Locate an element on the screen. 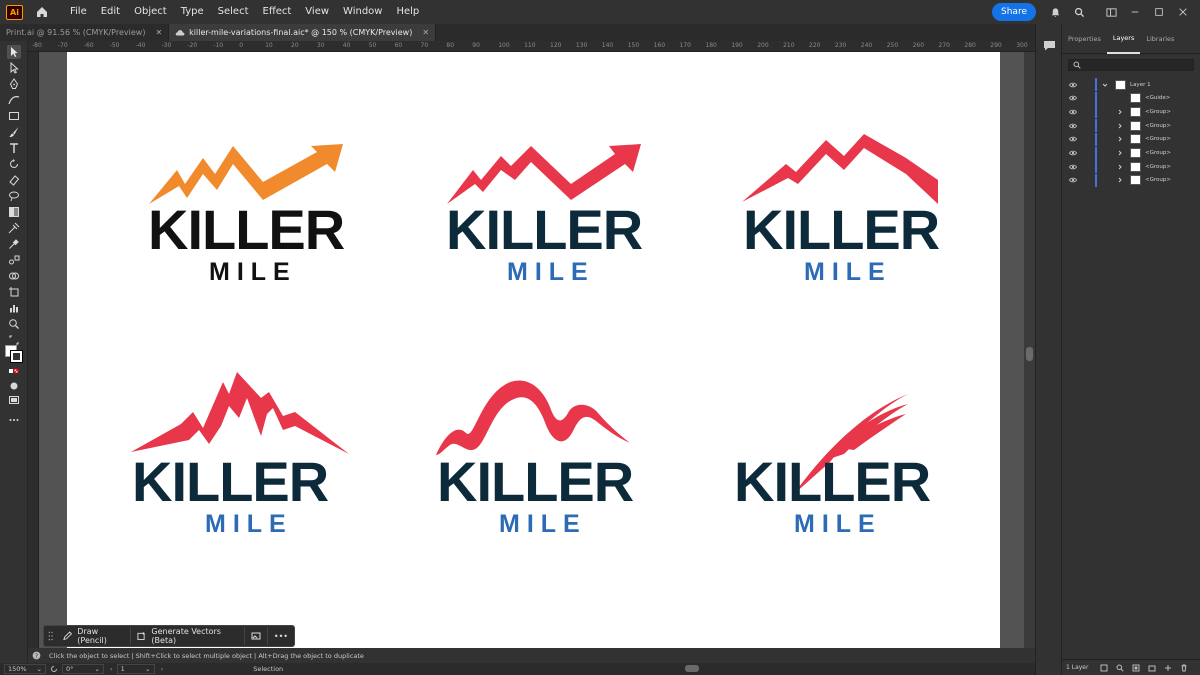 The width and height of the screenshot is (1200, 675). selection-tool-icon is located at coordinates (14, 52).